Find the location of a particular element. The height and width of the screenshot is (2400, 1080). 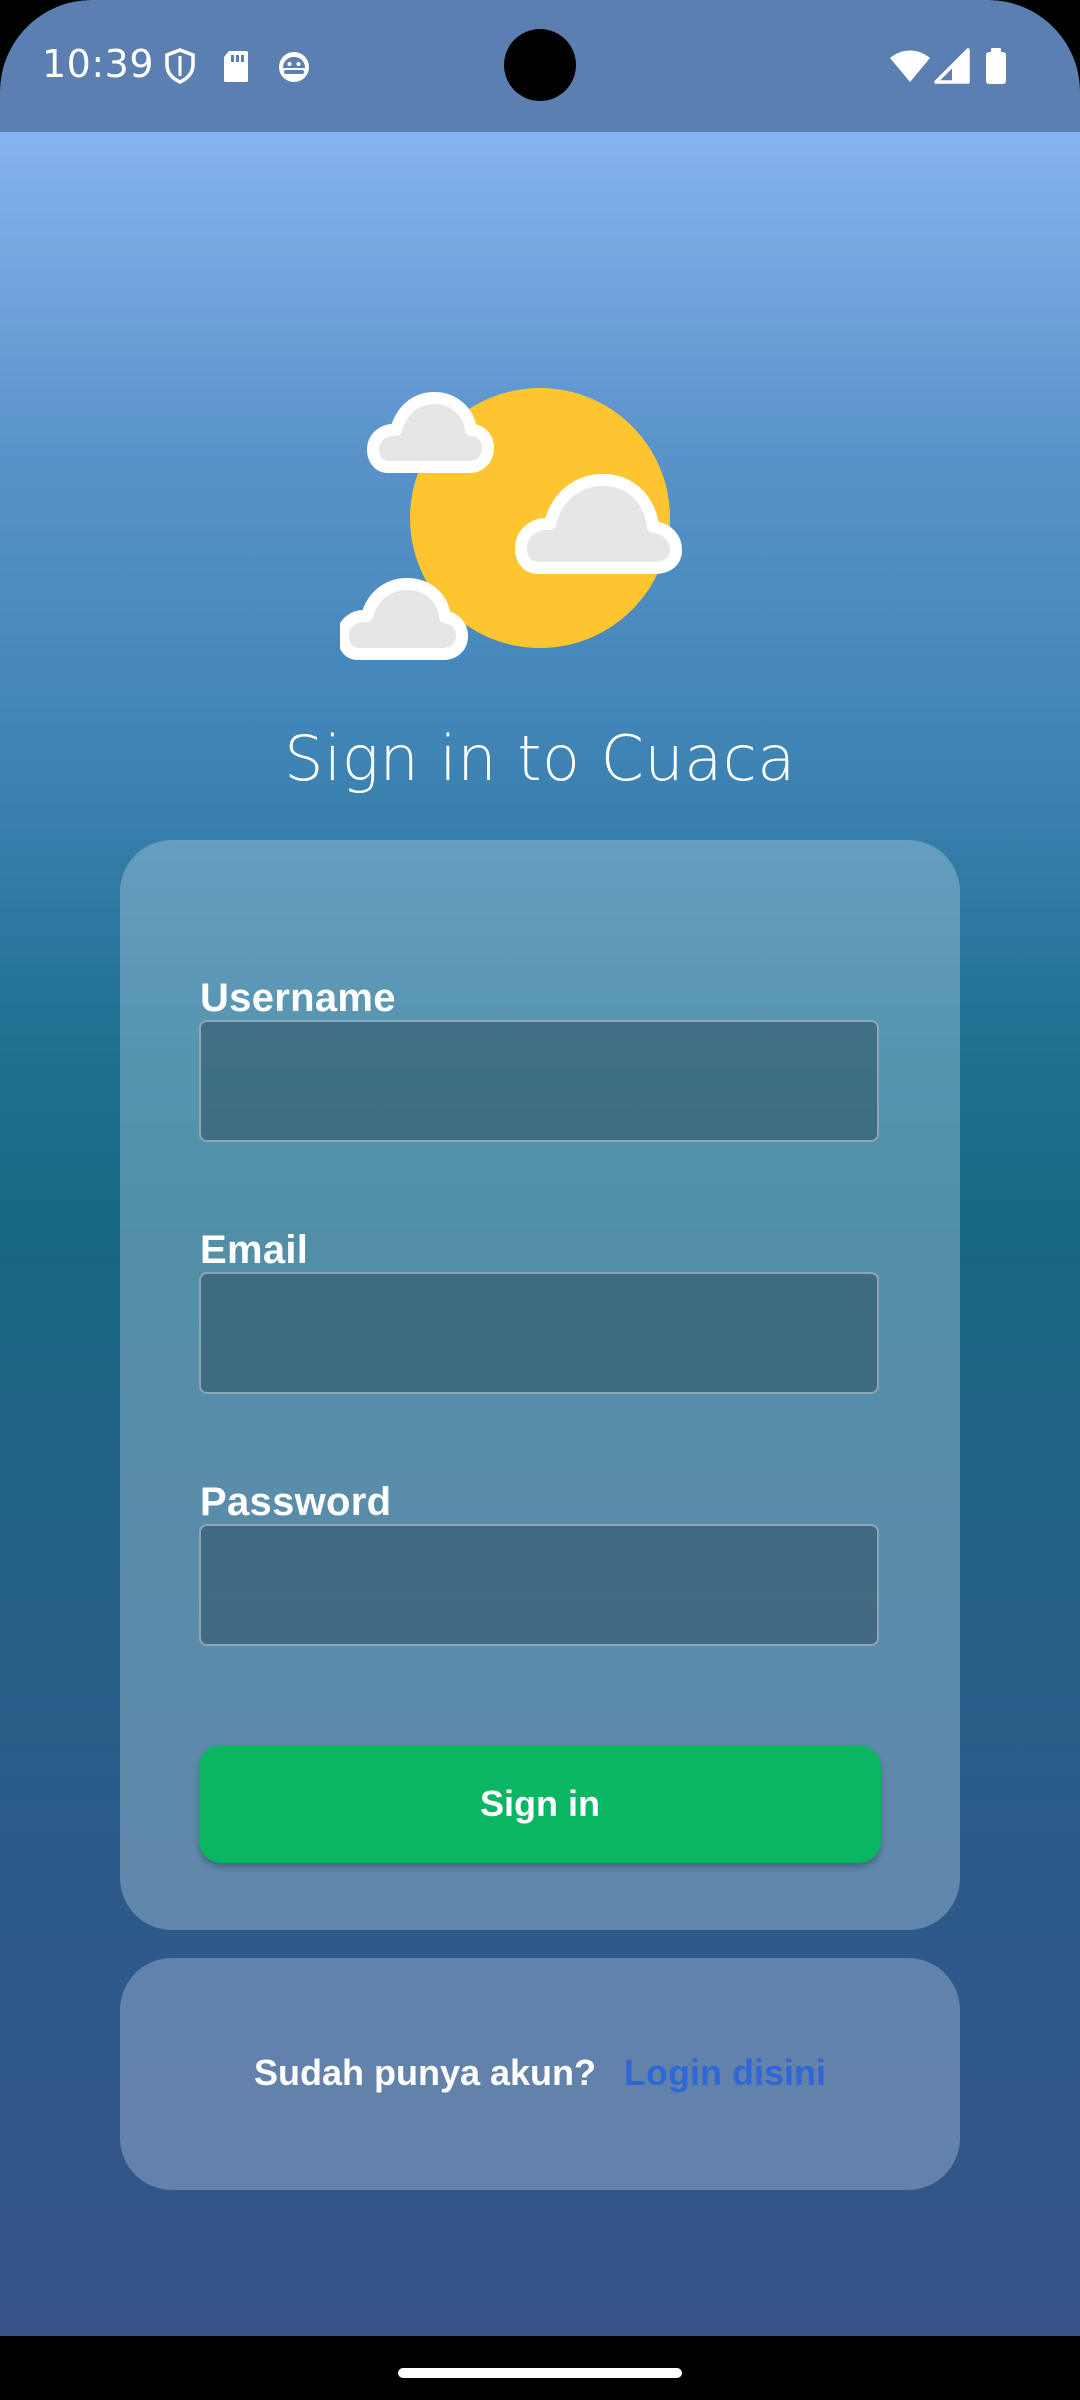

front-camera is located at coordinates (540, 65).